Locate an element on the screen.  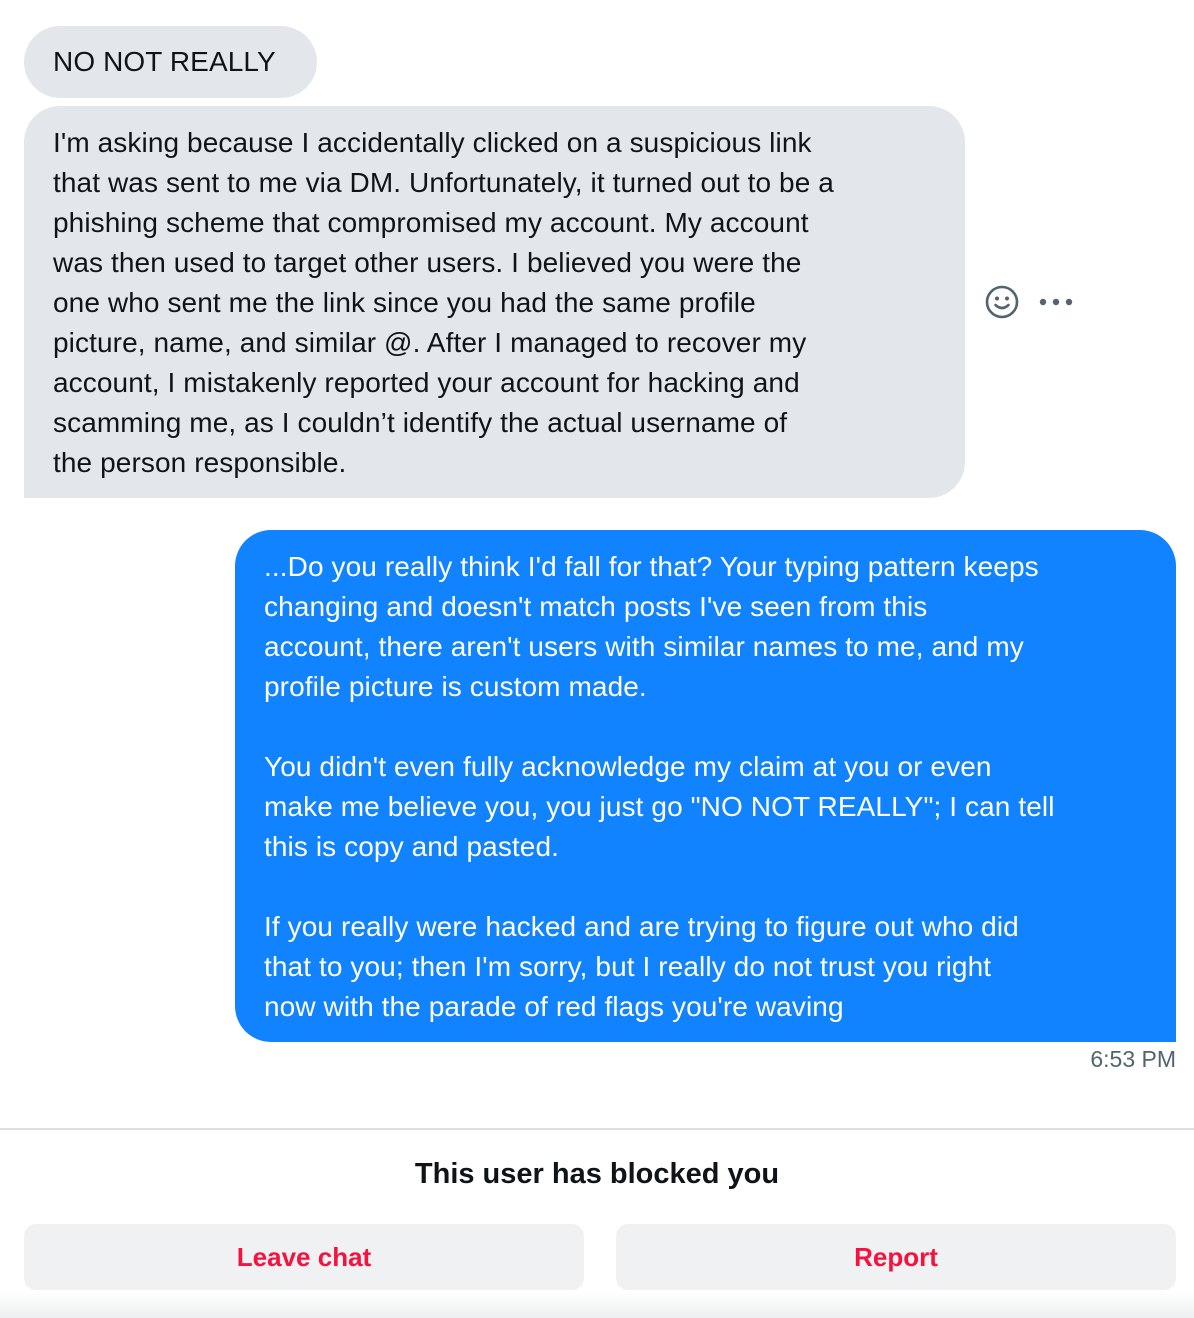
incoming-message-bubble: NO NOT REALLY is located at coordinates (170, 62).